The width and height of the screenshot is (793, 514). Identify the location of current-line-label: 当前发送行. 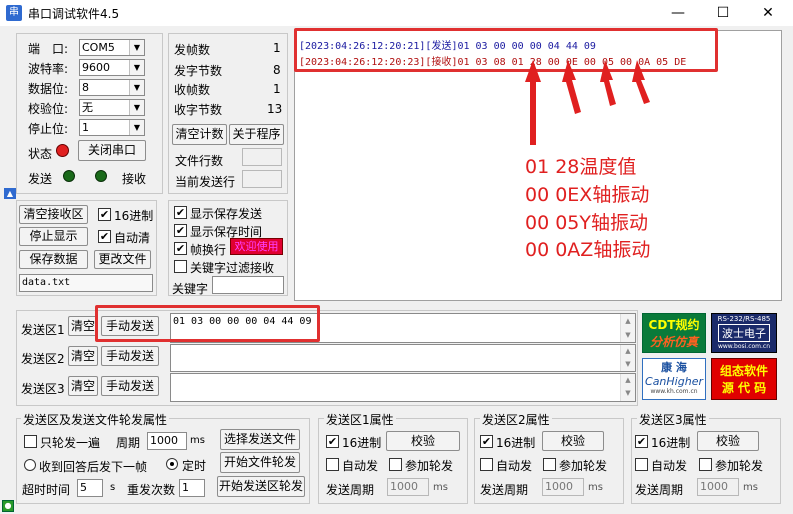
(205, 182).